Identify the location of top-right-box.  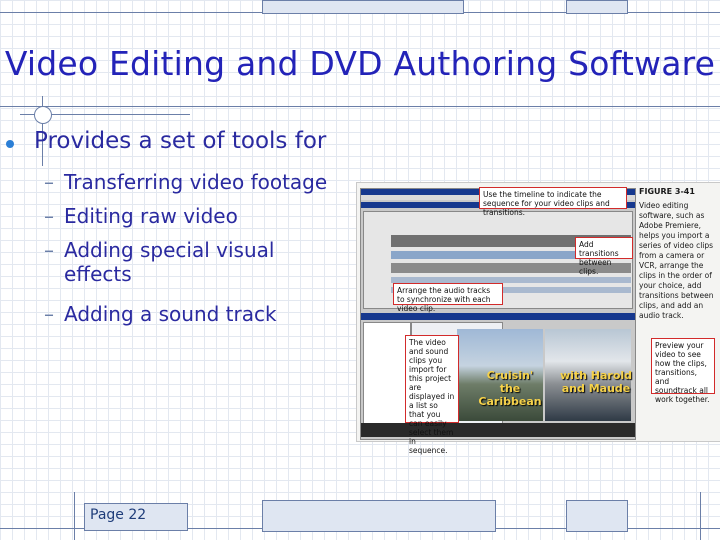
(363, 7).